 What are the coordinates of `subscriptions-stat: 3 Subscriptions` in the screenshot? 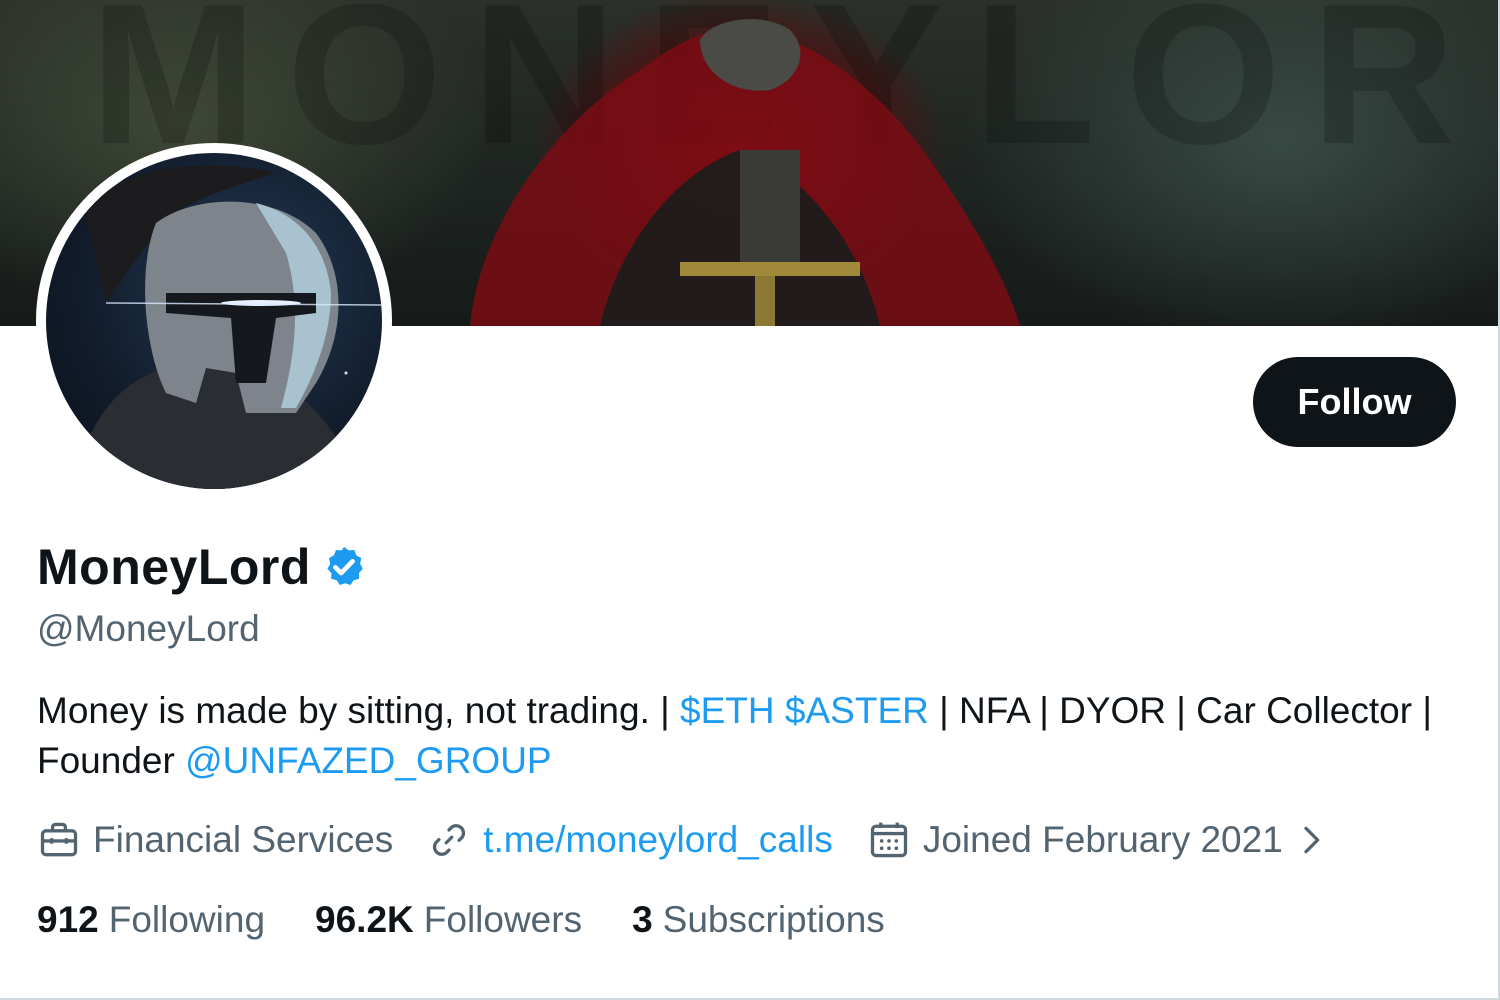 It's located at (758, 920).